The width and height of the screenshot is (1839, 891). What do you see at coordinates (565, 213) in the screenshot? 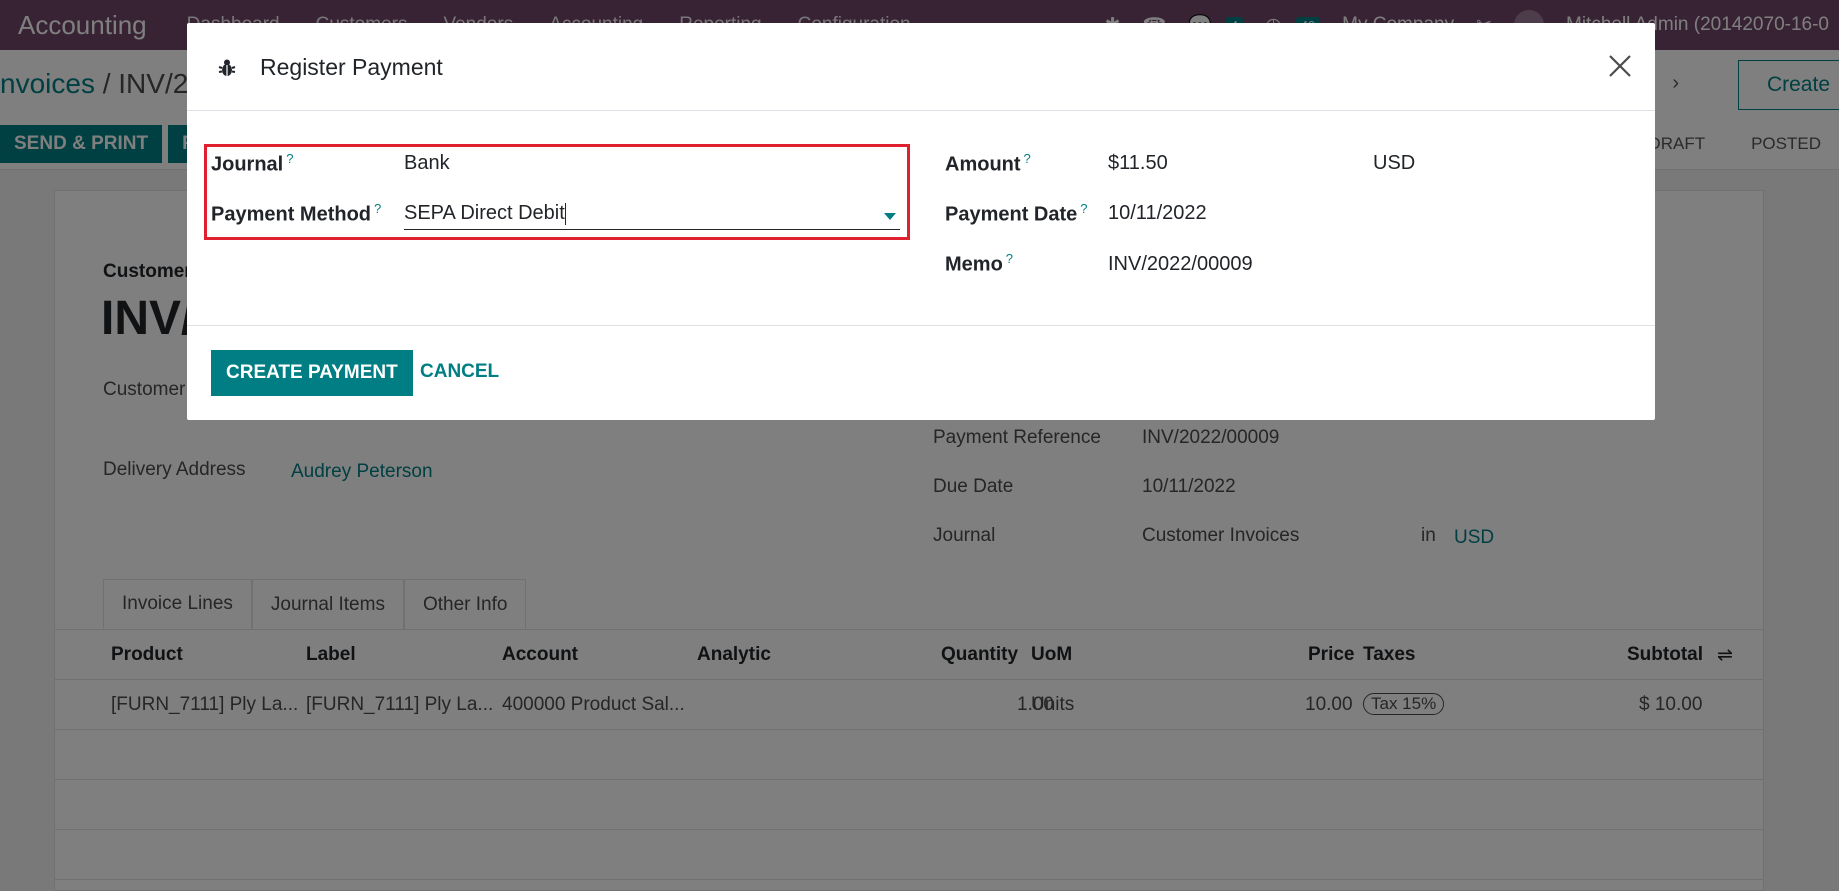
I see `text-cursor` at bounding box center [565, 213].